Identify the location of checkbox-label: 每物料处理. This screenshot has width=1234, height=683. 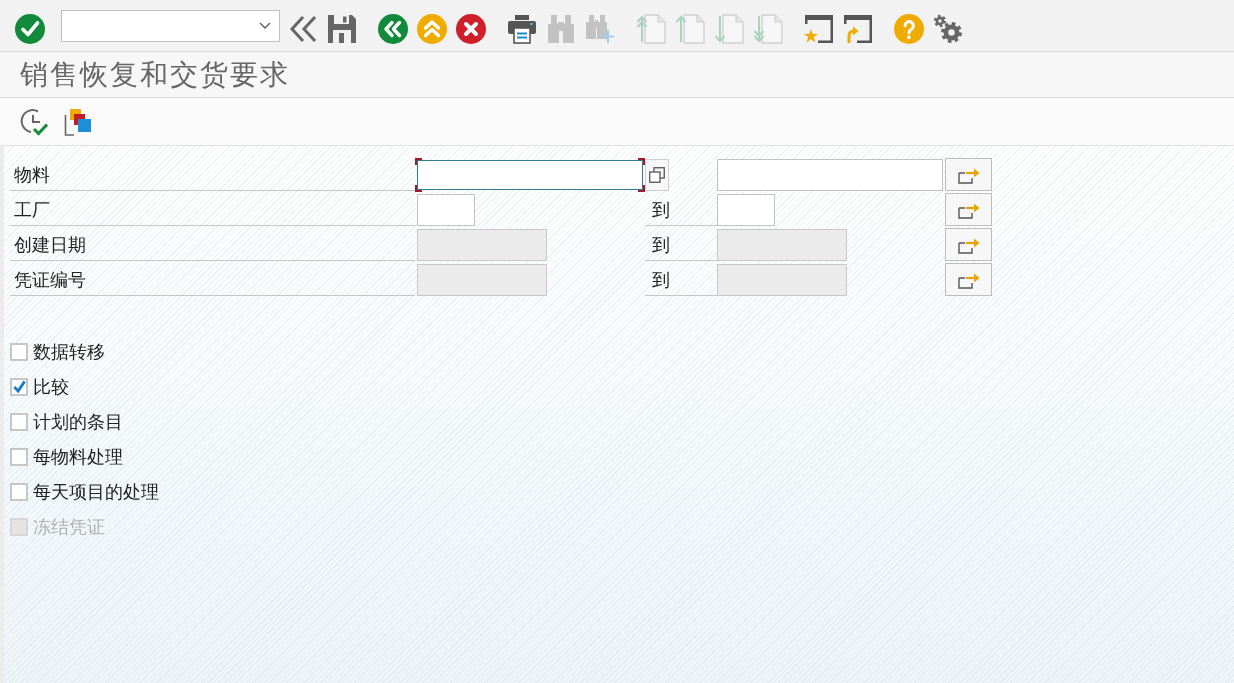
(78, 456).